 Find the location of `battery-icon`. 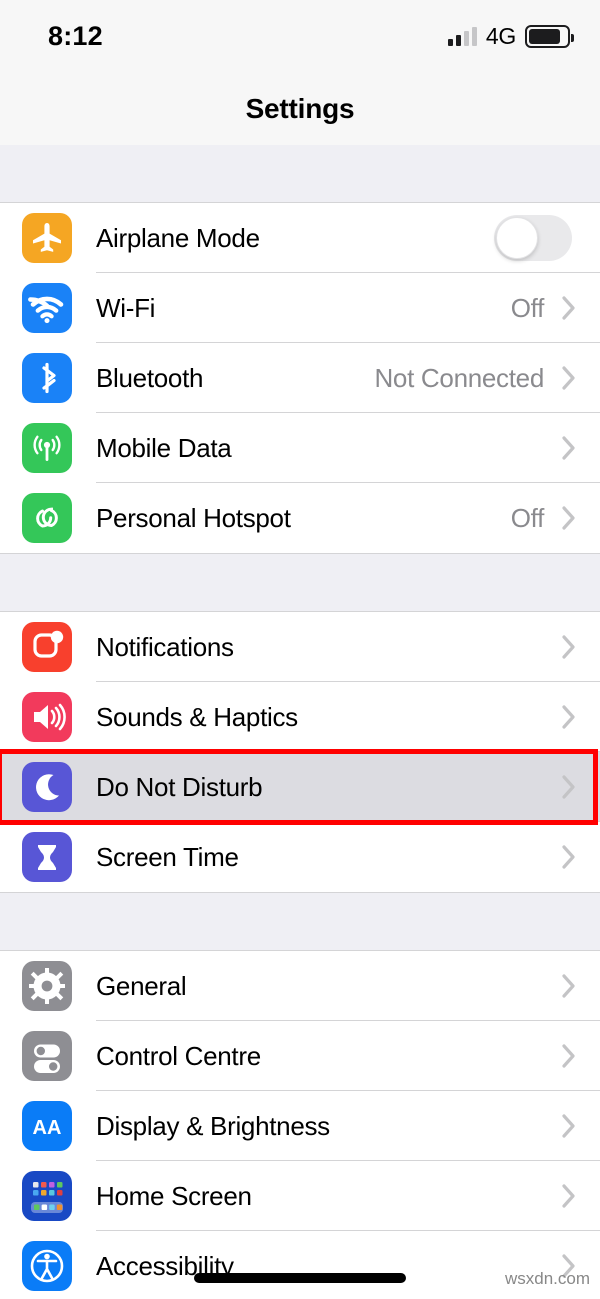

battery-icon is located at coordinates (549, 36).